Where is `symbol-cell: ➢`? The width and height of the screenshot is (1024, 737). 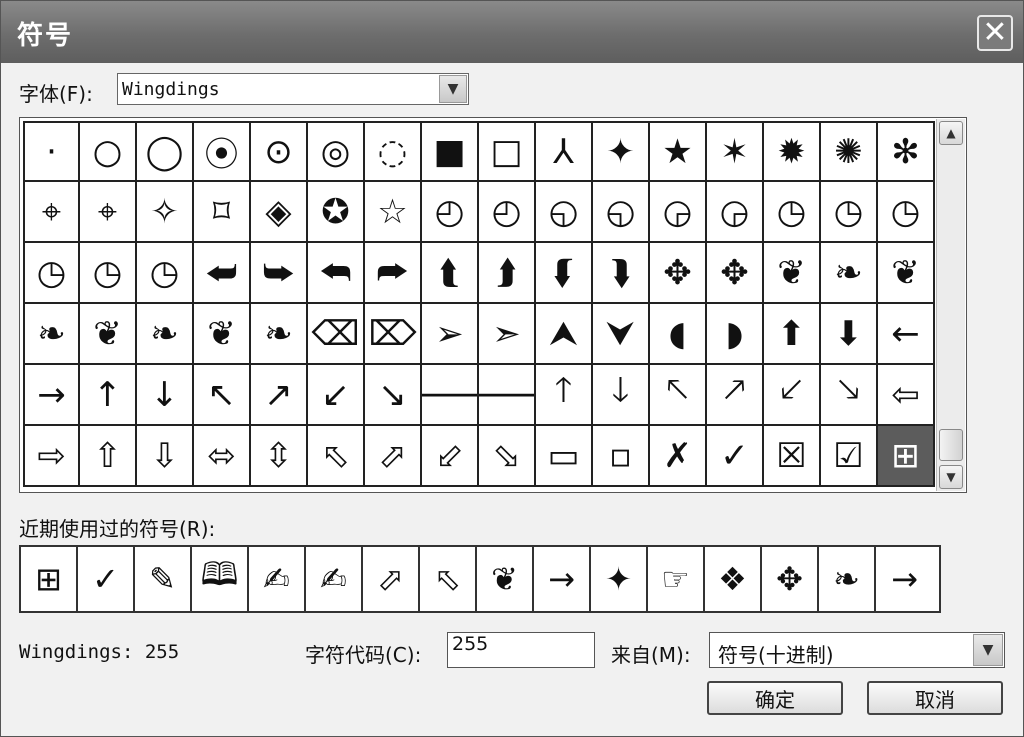 symbol-cell: ➢ is located at coordinates (450, 334).